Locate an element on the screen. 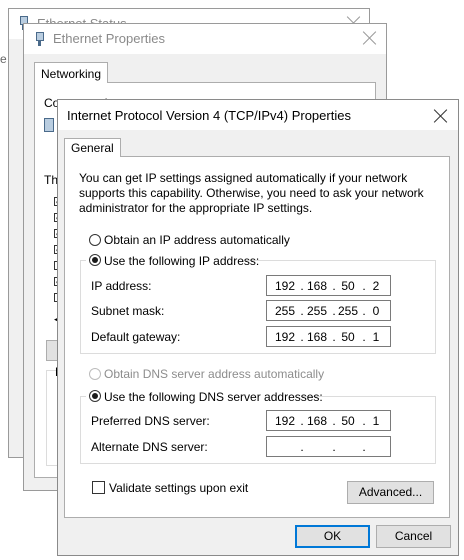 The width and height of the screenshot is (464, 560). components-list: ◀ is located at coordinates (53, 260).